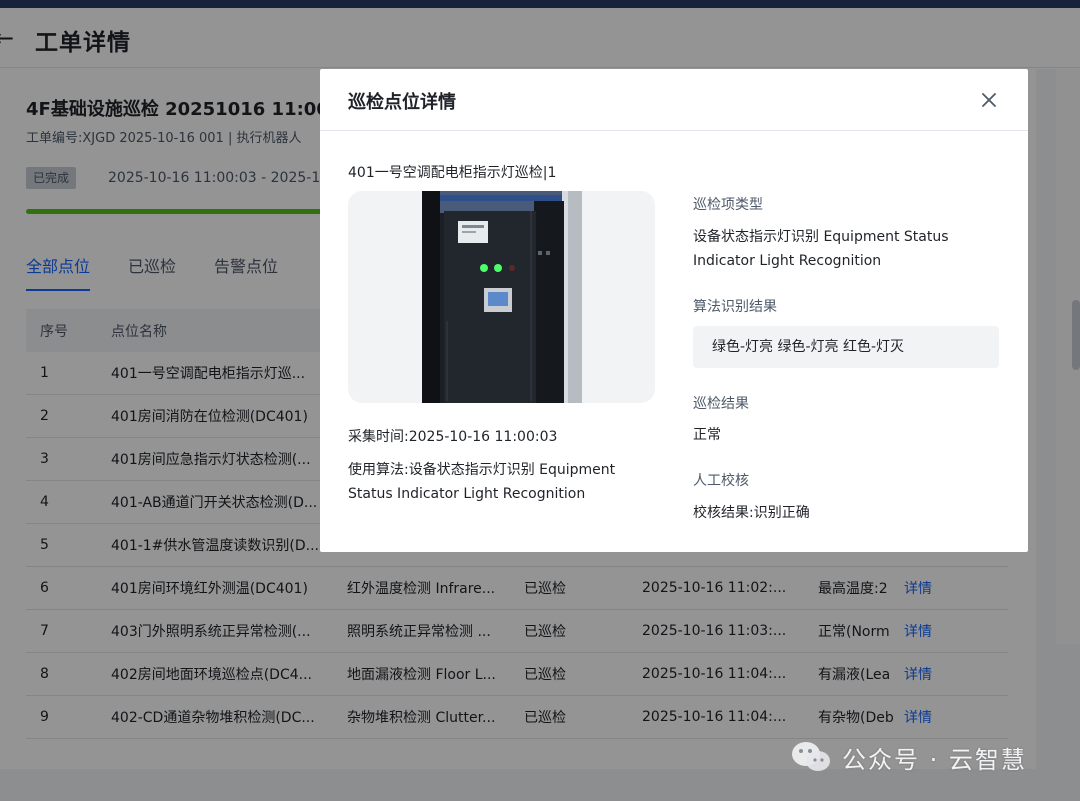 The width and height of the screenshot is (1080, 801). Describe the element at coordinates (728, 205) in the screenshot. I see `item-type-label: 巡检项类型` at that location.